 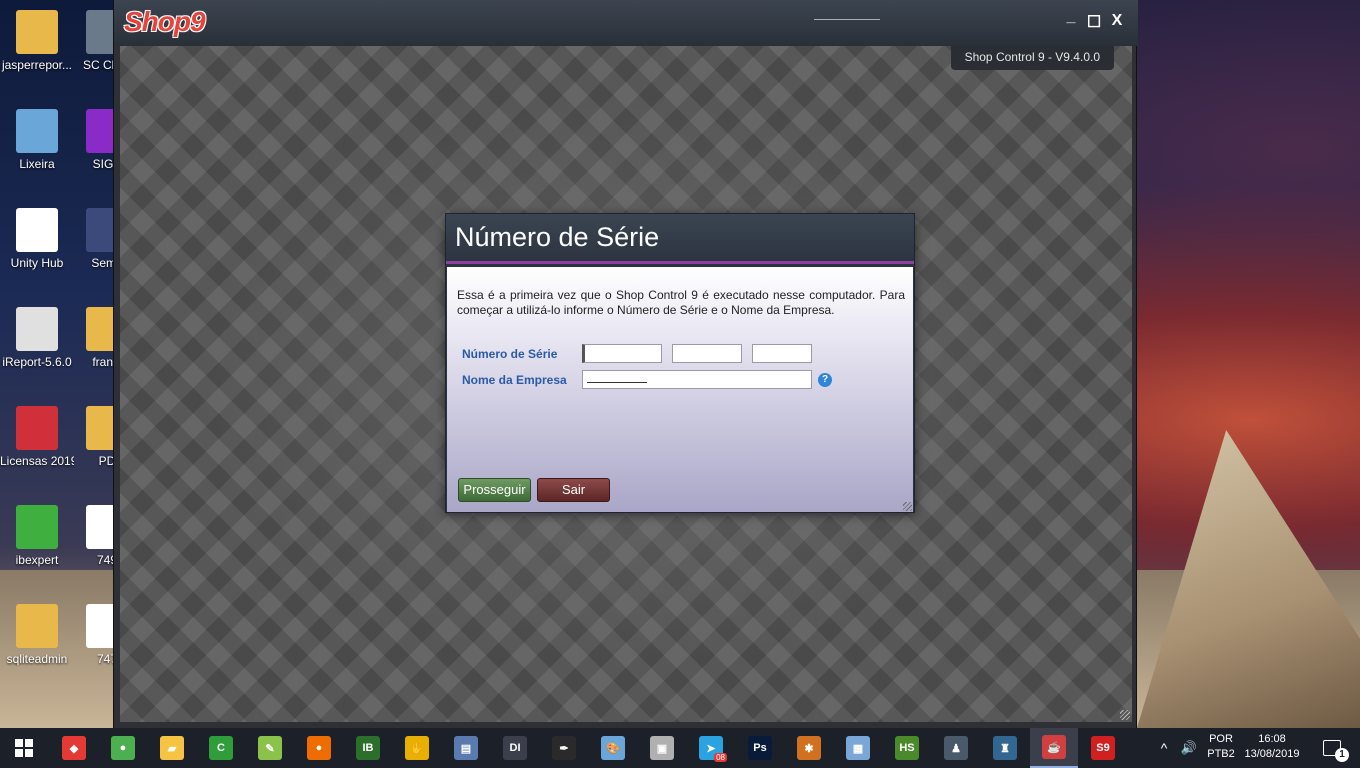 I want to click on taskbar-app-chrome: ●, so click(x=123, y=748).